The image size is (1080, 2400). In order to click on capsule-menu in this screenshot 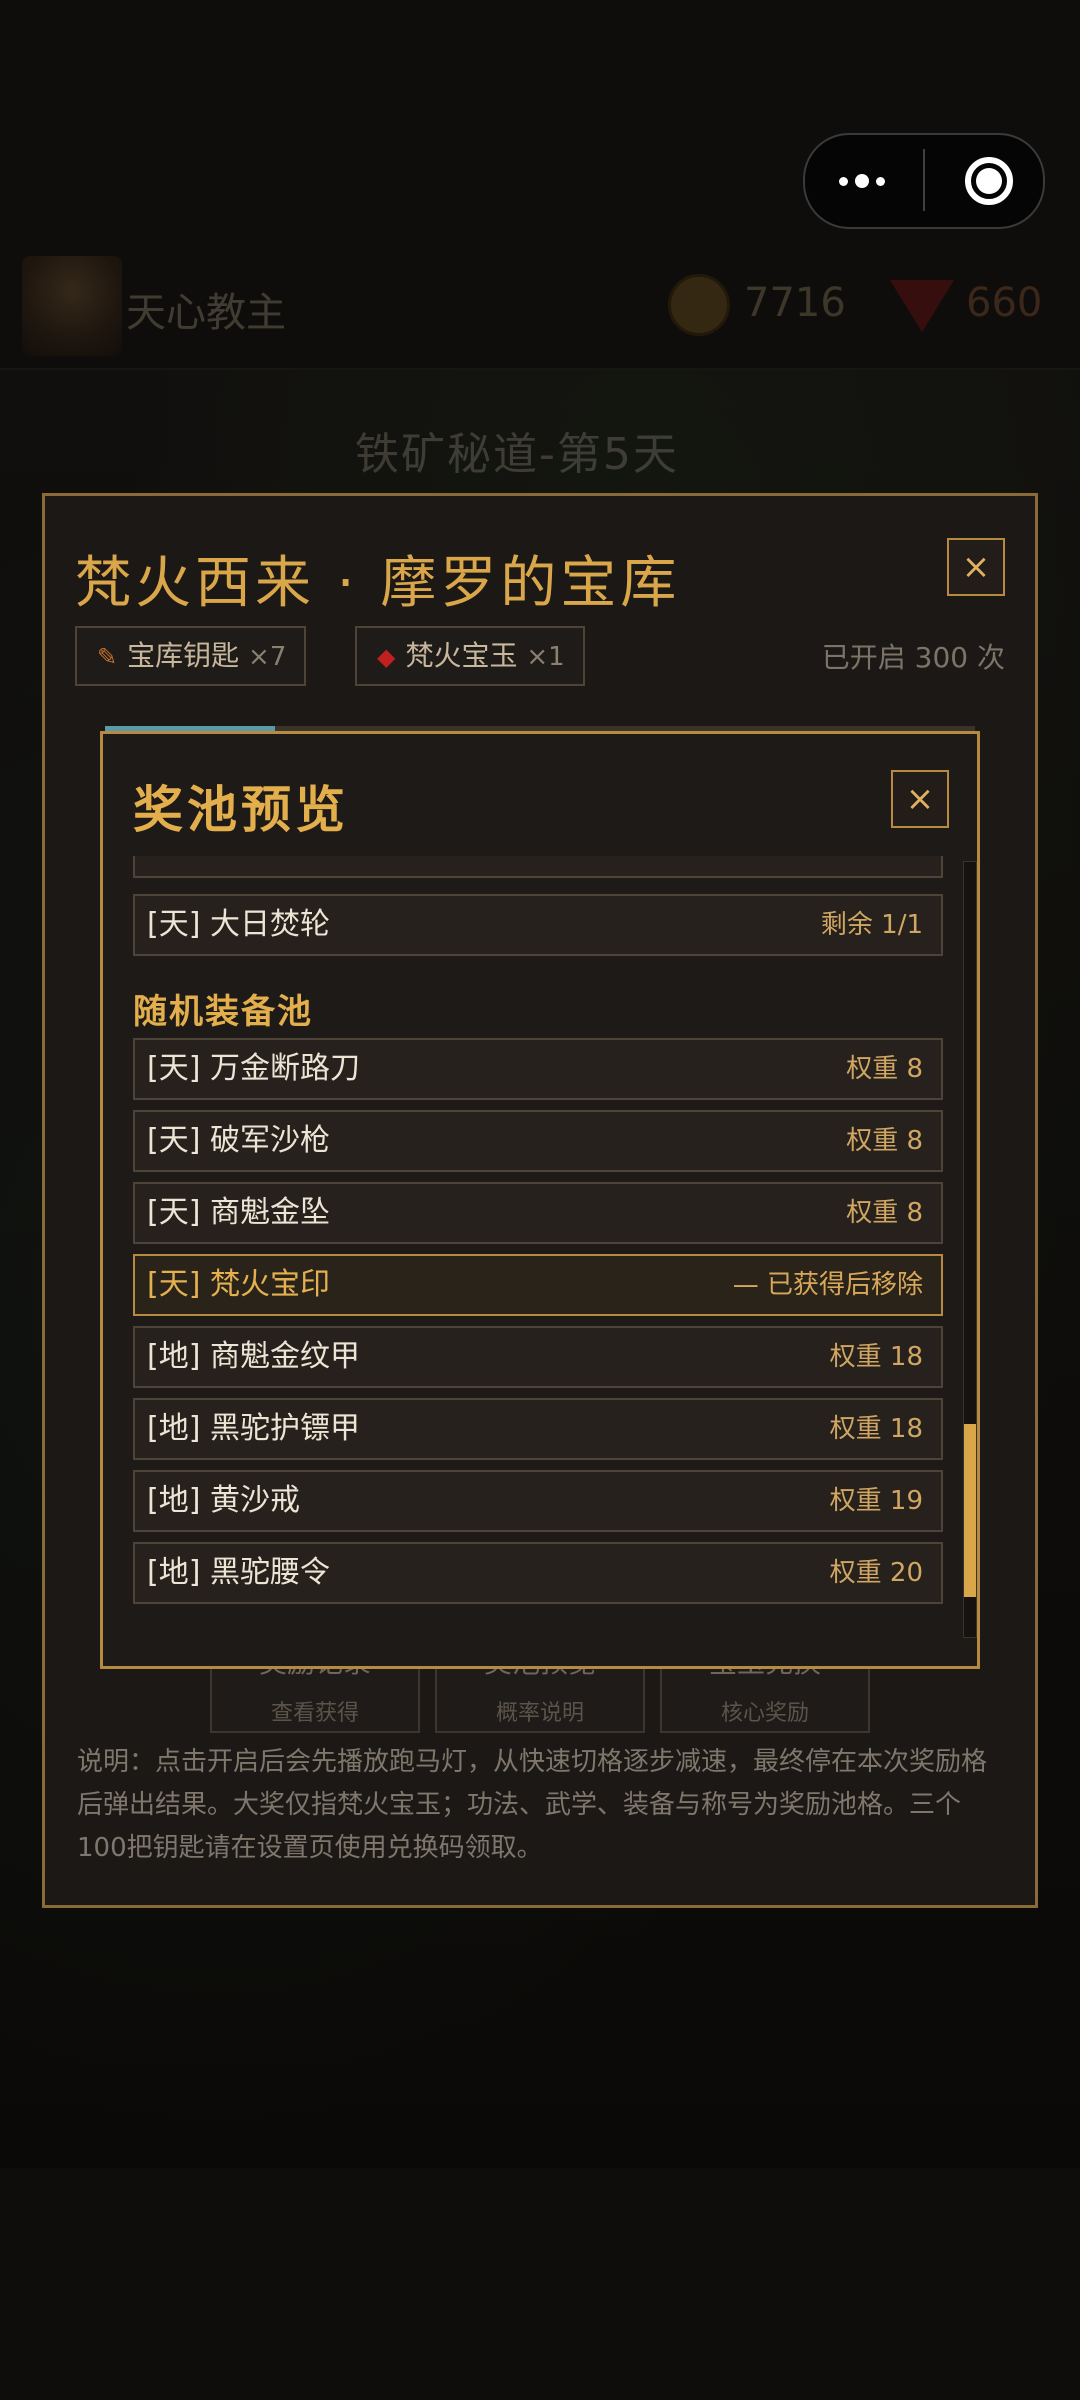, I will do `click(924, 181)`.